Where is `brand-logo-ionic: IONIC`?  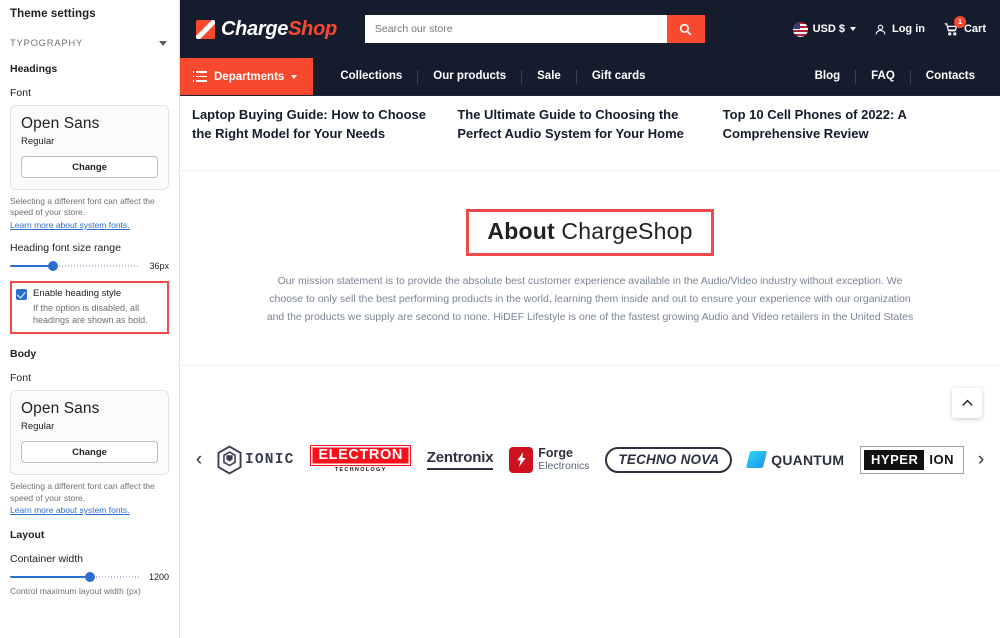
brand-logo-ionic: IONIC is located at coordinates (255, 460).